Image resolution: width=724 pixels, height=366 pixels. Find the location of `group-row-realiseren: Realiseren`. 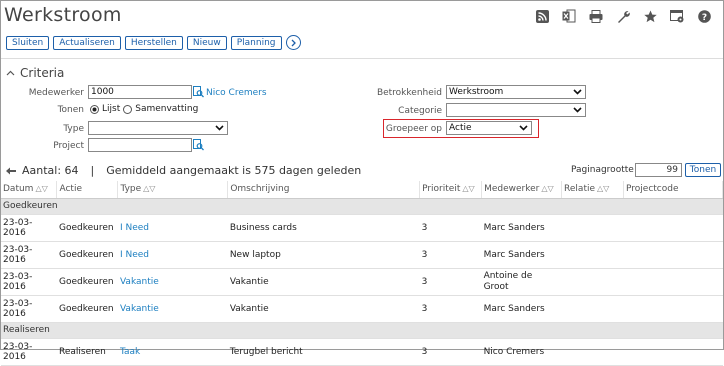

group-row-realiseren: Realiseren is located at coordinates (362, 330).